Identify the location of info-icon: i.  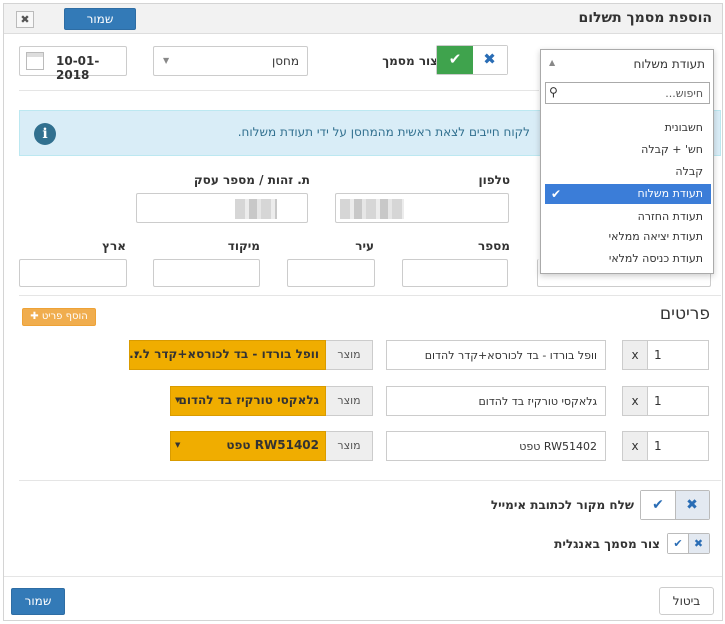
(45, 134).